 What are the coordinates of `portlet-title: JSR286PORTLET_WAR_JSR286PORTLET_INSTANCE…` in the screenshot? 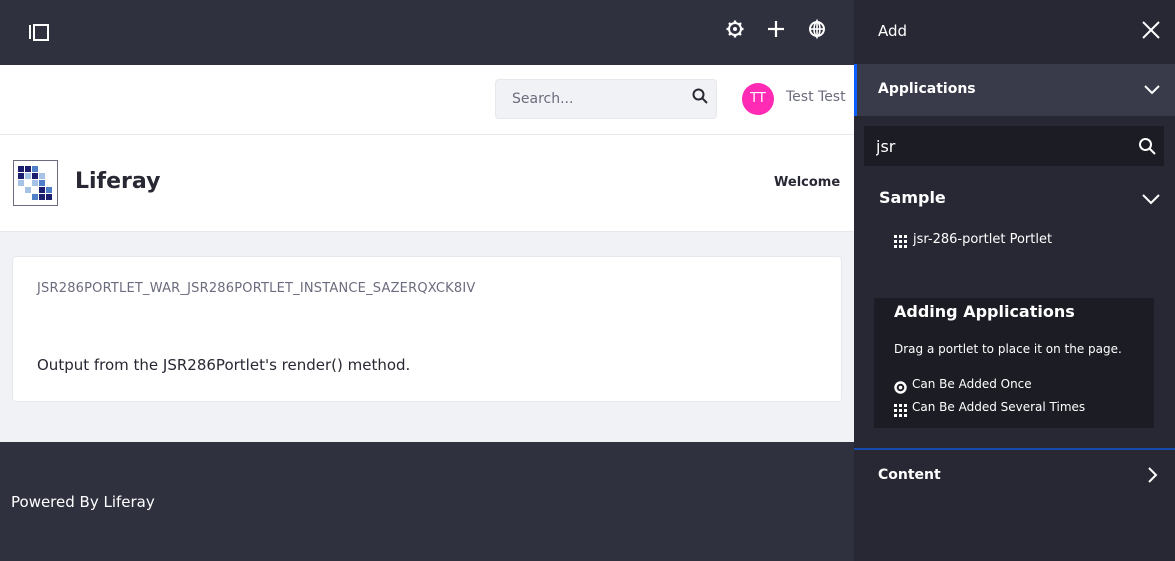 It's located at (256, 288).